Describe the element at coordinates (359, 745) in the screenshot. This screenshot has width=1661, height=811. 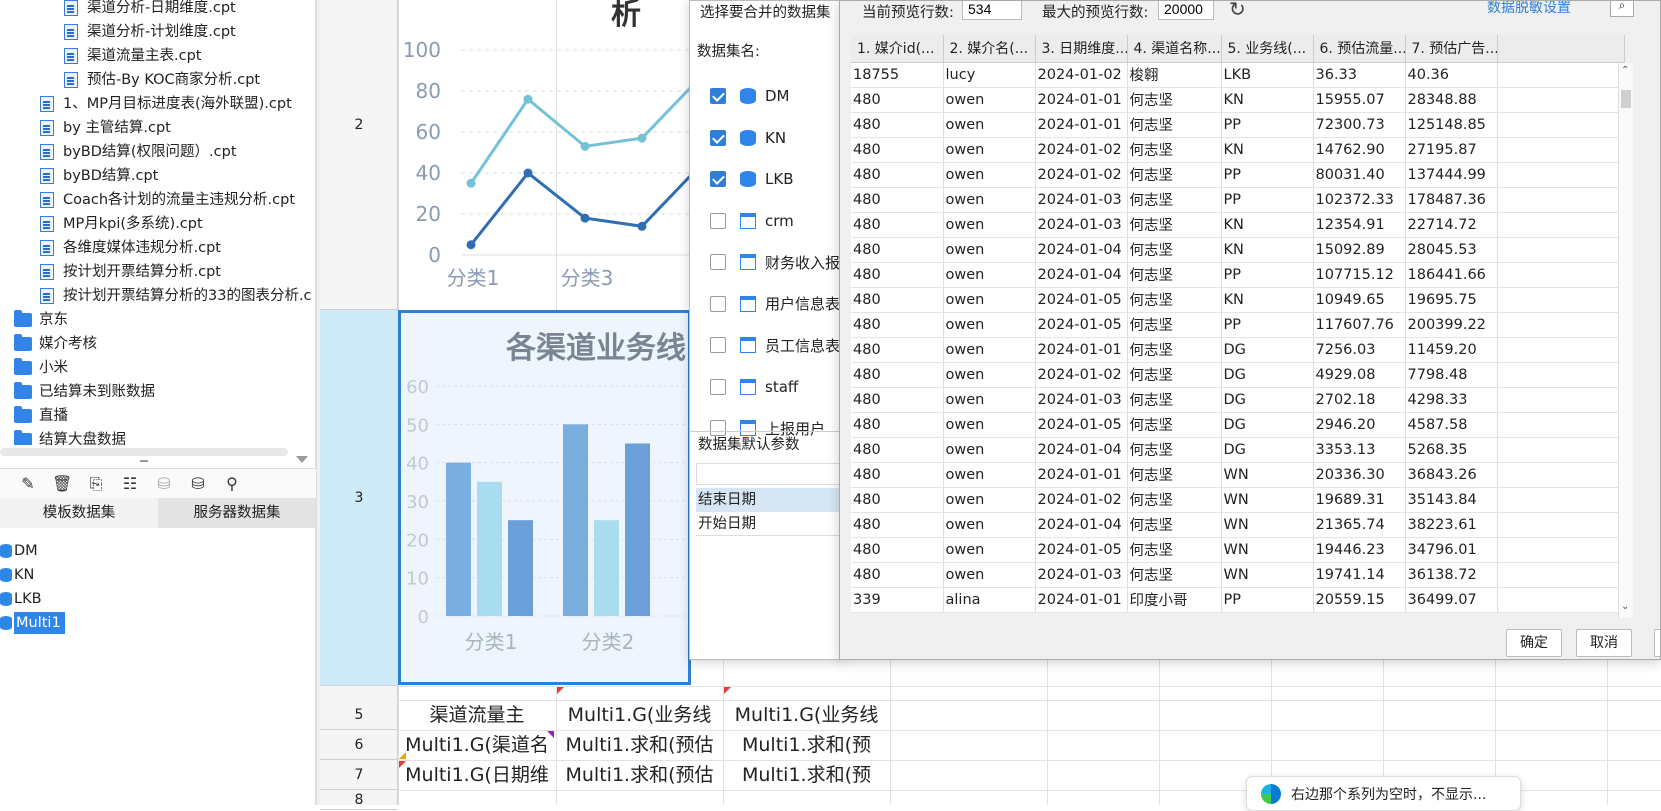
I see `row-header-6: 6` at that location.